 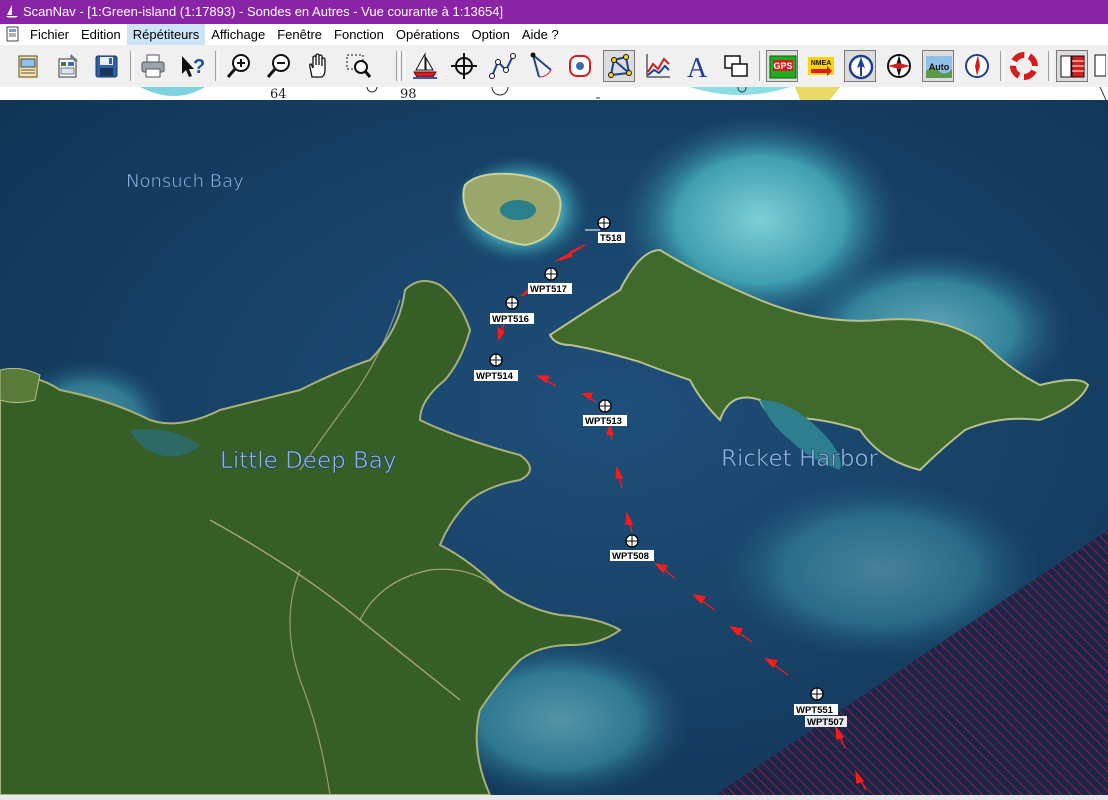 I want to click on layers-partial-icon, so click(x=1100, y=65).